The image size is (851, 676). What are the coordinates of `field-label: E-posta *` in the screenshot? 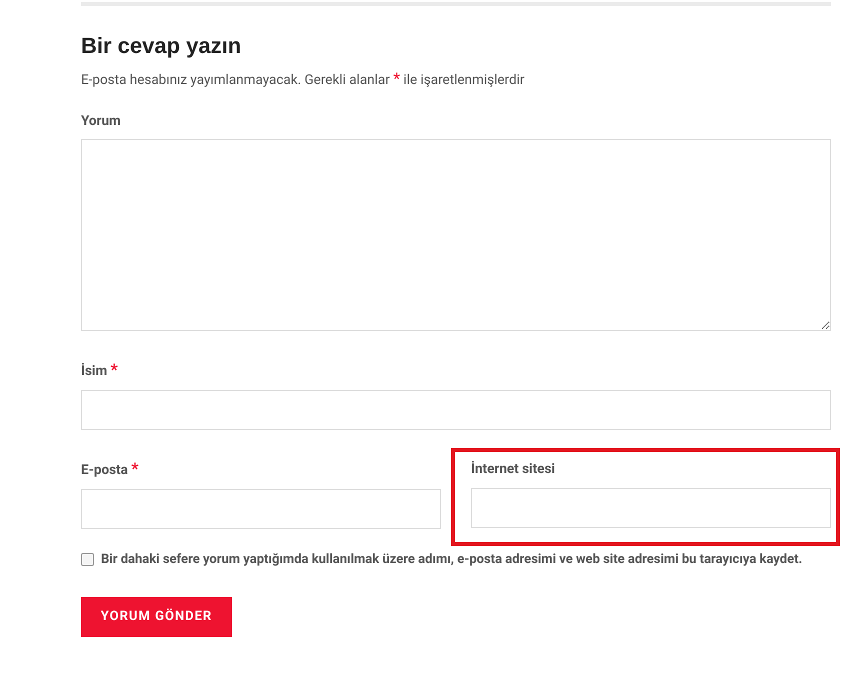 It's located at (109, 469).